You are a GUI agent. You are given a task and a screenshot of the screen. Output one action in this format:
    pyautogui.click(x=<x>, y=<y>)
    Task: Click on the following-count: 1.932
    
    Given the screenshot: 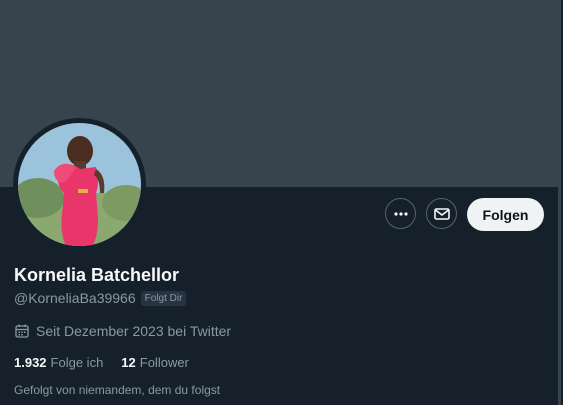 What is the action you would take?
    pyautogui.click(x=30, y=362)
    